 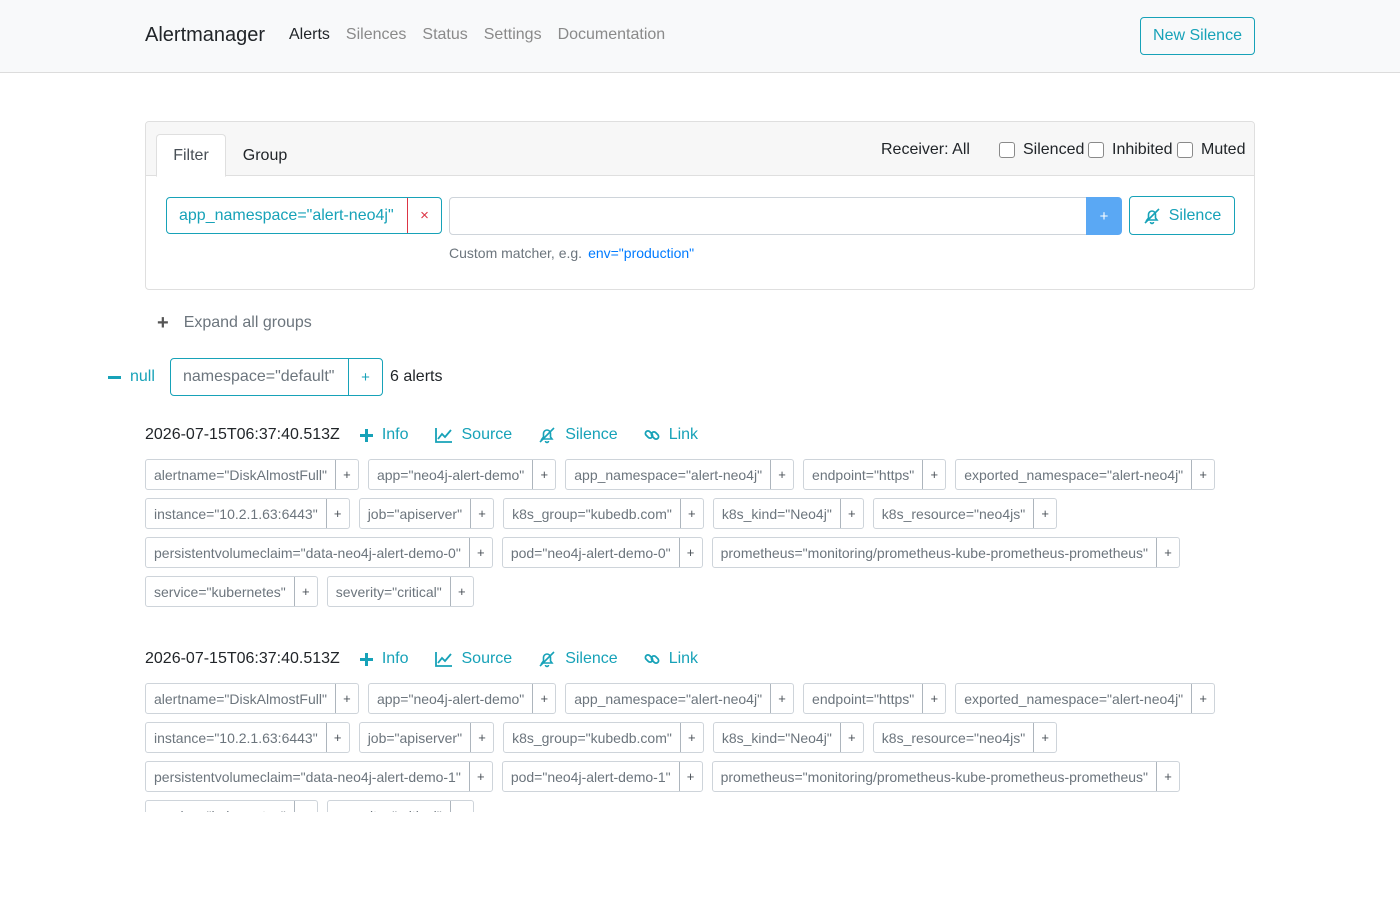 I want to click on expand-all-groups: + Expand all groups, so click(x=234, y=323).